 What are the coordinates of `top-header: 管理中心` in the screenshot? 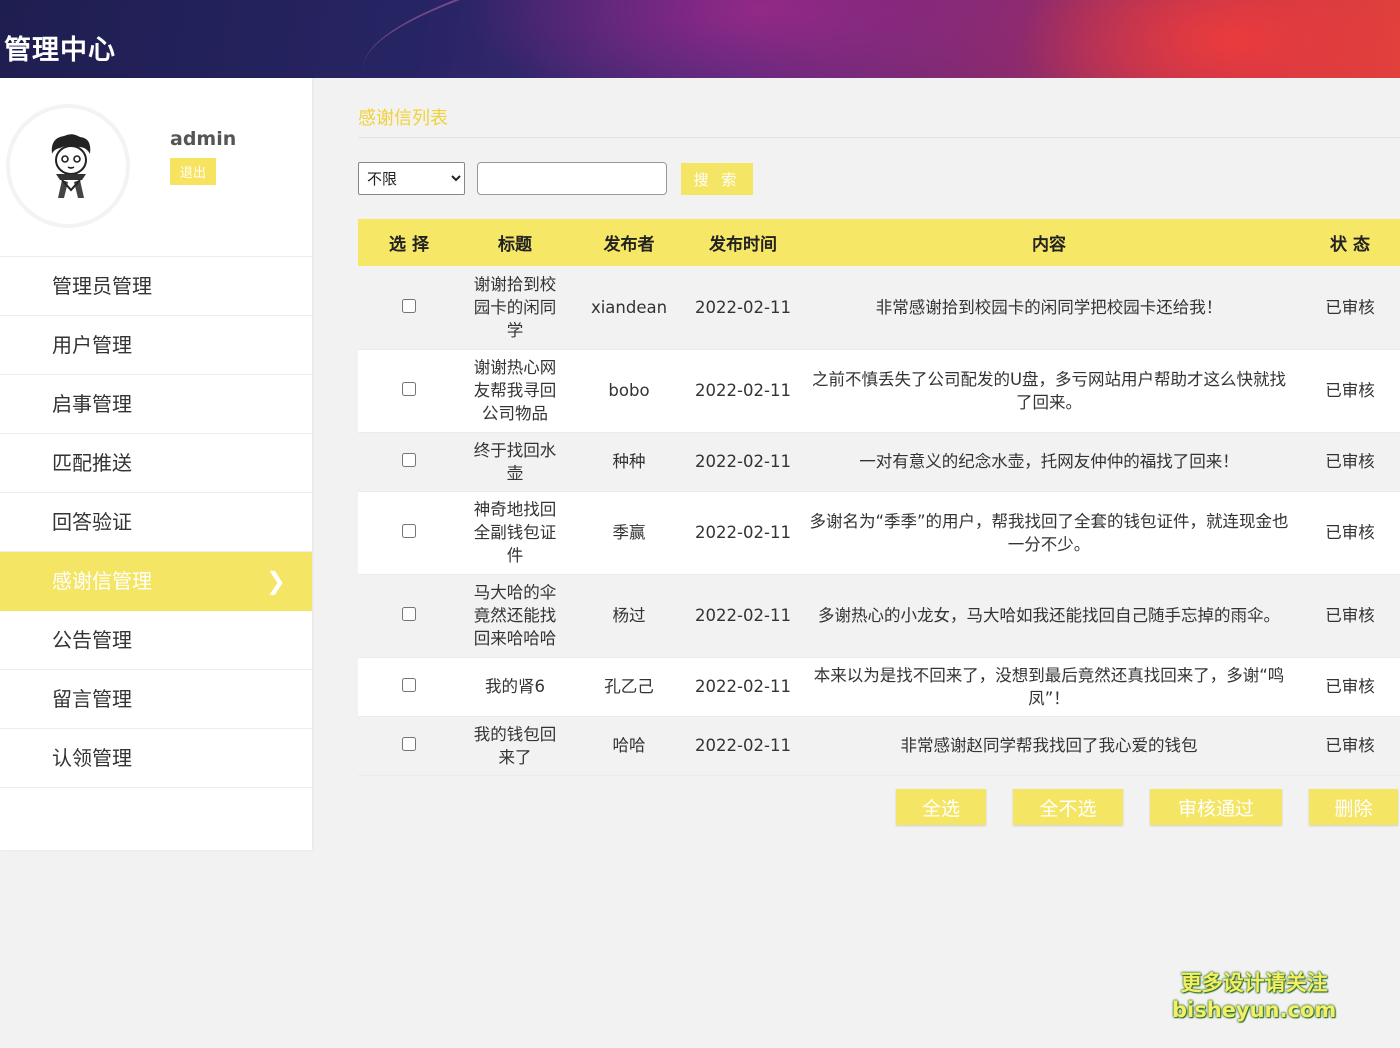 It's located at (700, 39).